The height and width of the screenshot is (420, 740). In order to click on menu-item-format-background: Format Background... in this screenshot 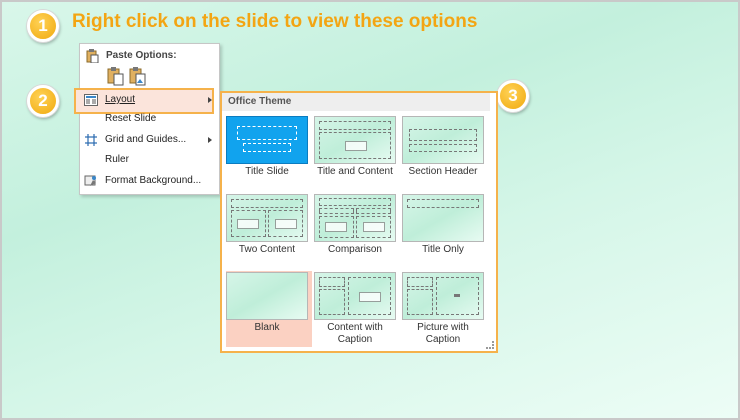, I will do `click(148, 181)`.